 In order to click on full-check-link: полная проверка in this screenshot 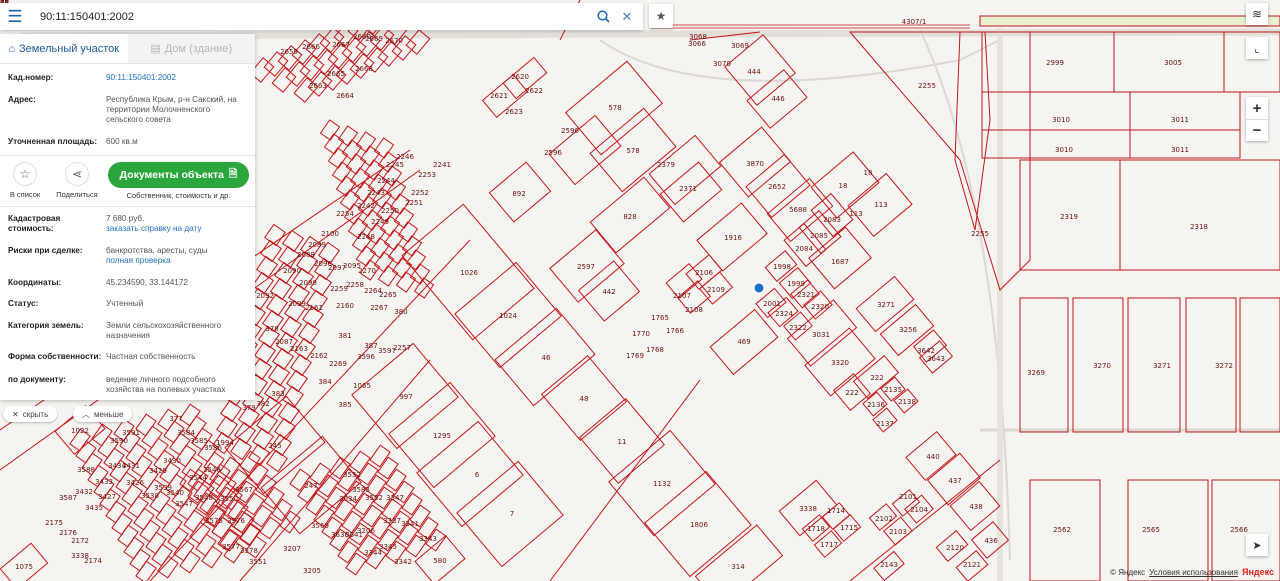, I will do `click(138, 260)`.